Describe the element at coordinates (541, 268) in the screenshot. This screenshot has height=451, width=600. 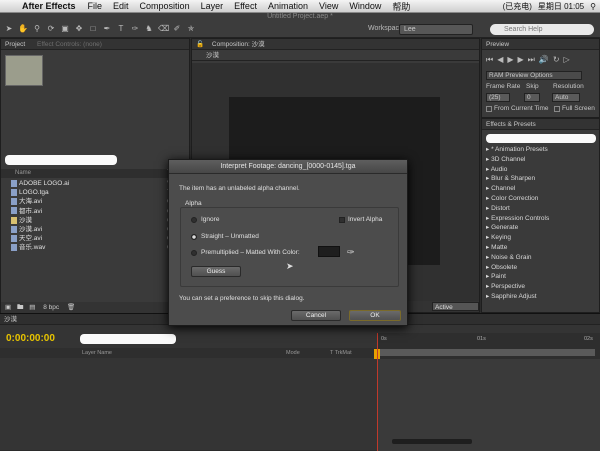
I see `effect-category: ▸ Obsolete` at that location.